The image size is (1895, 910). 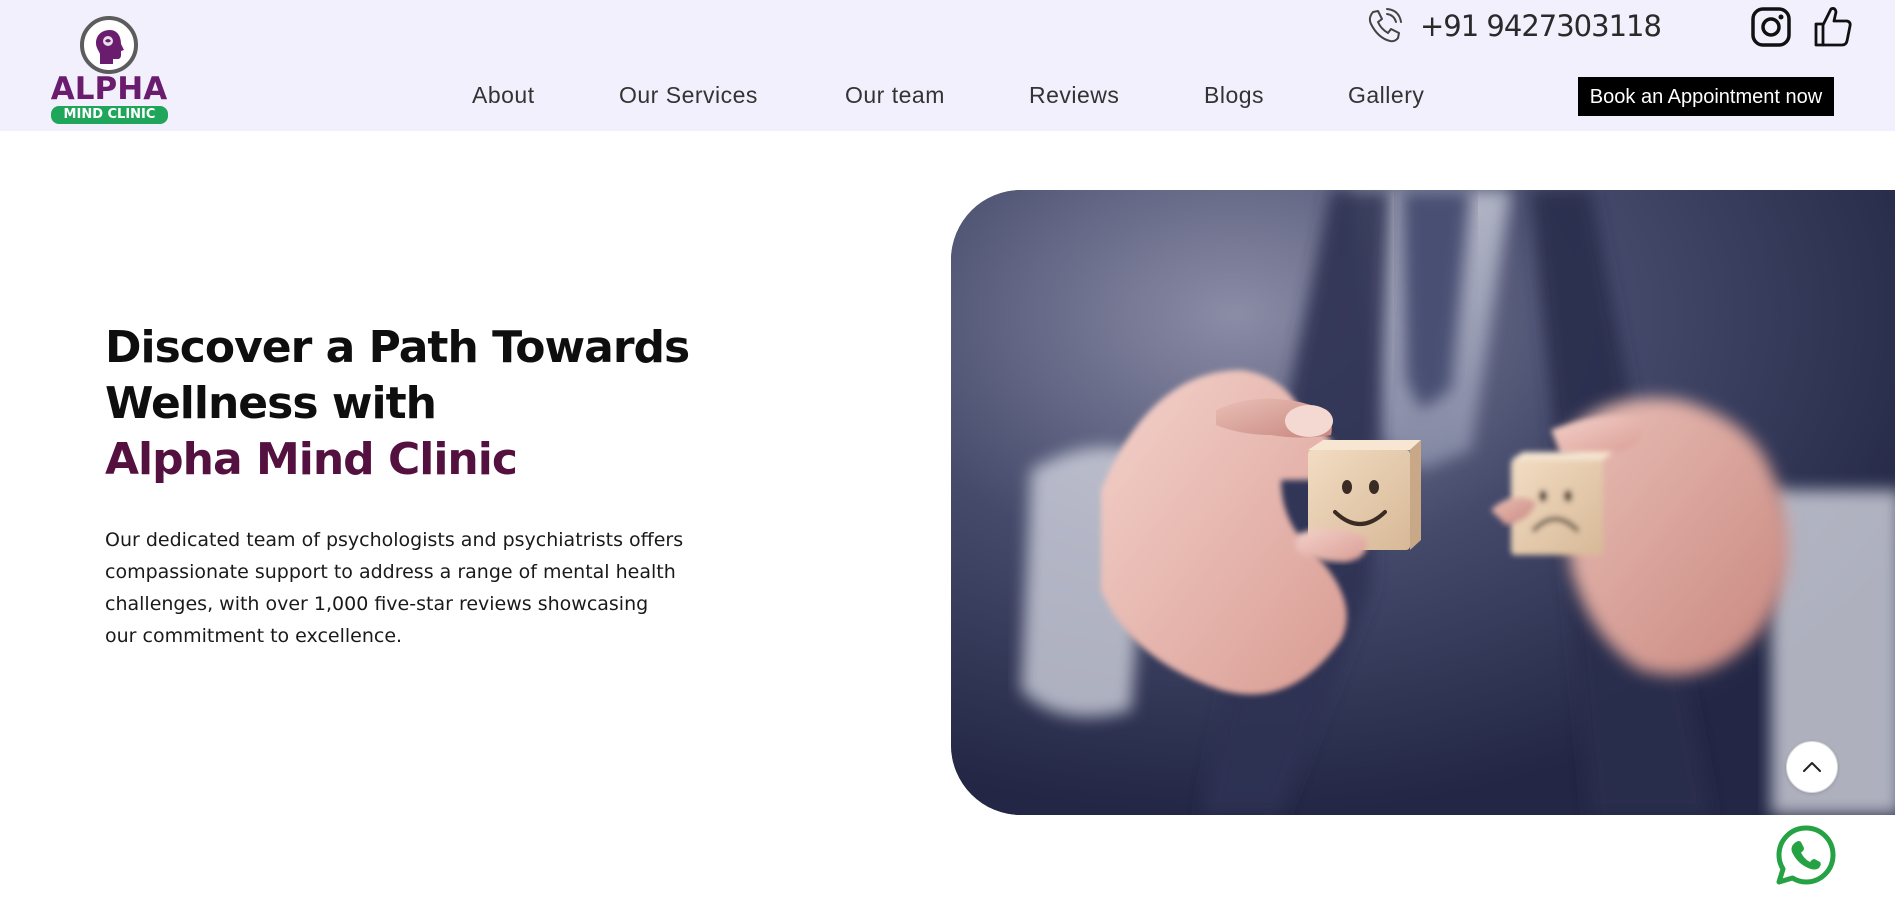 I want to click on nav-gallery: Gallery, so click(x=1386, y=95).